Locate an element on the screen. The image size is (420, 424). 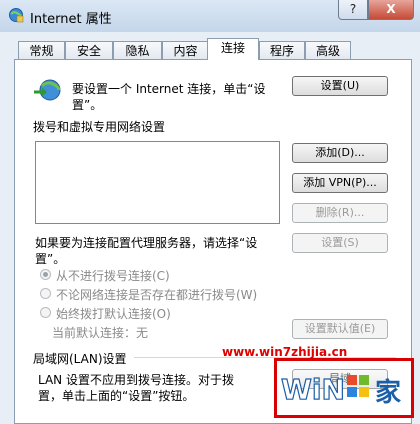
setup-text-line2: 置”。 is located at coordinates (87, 105).